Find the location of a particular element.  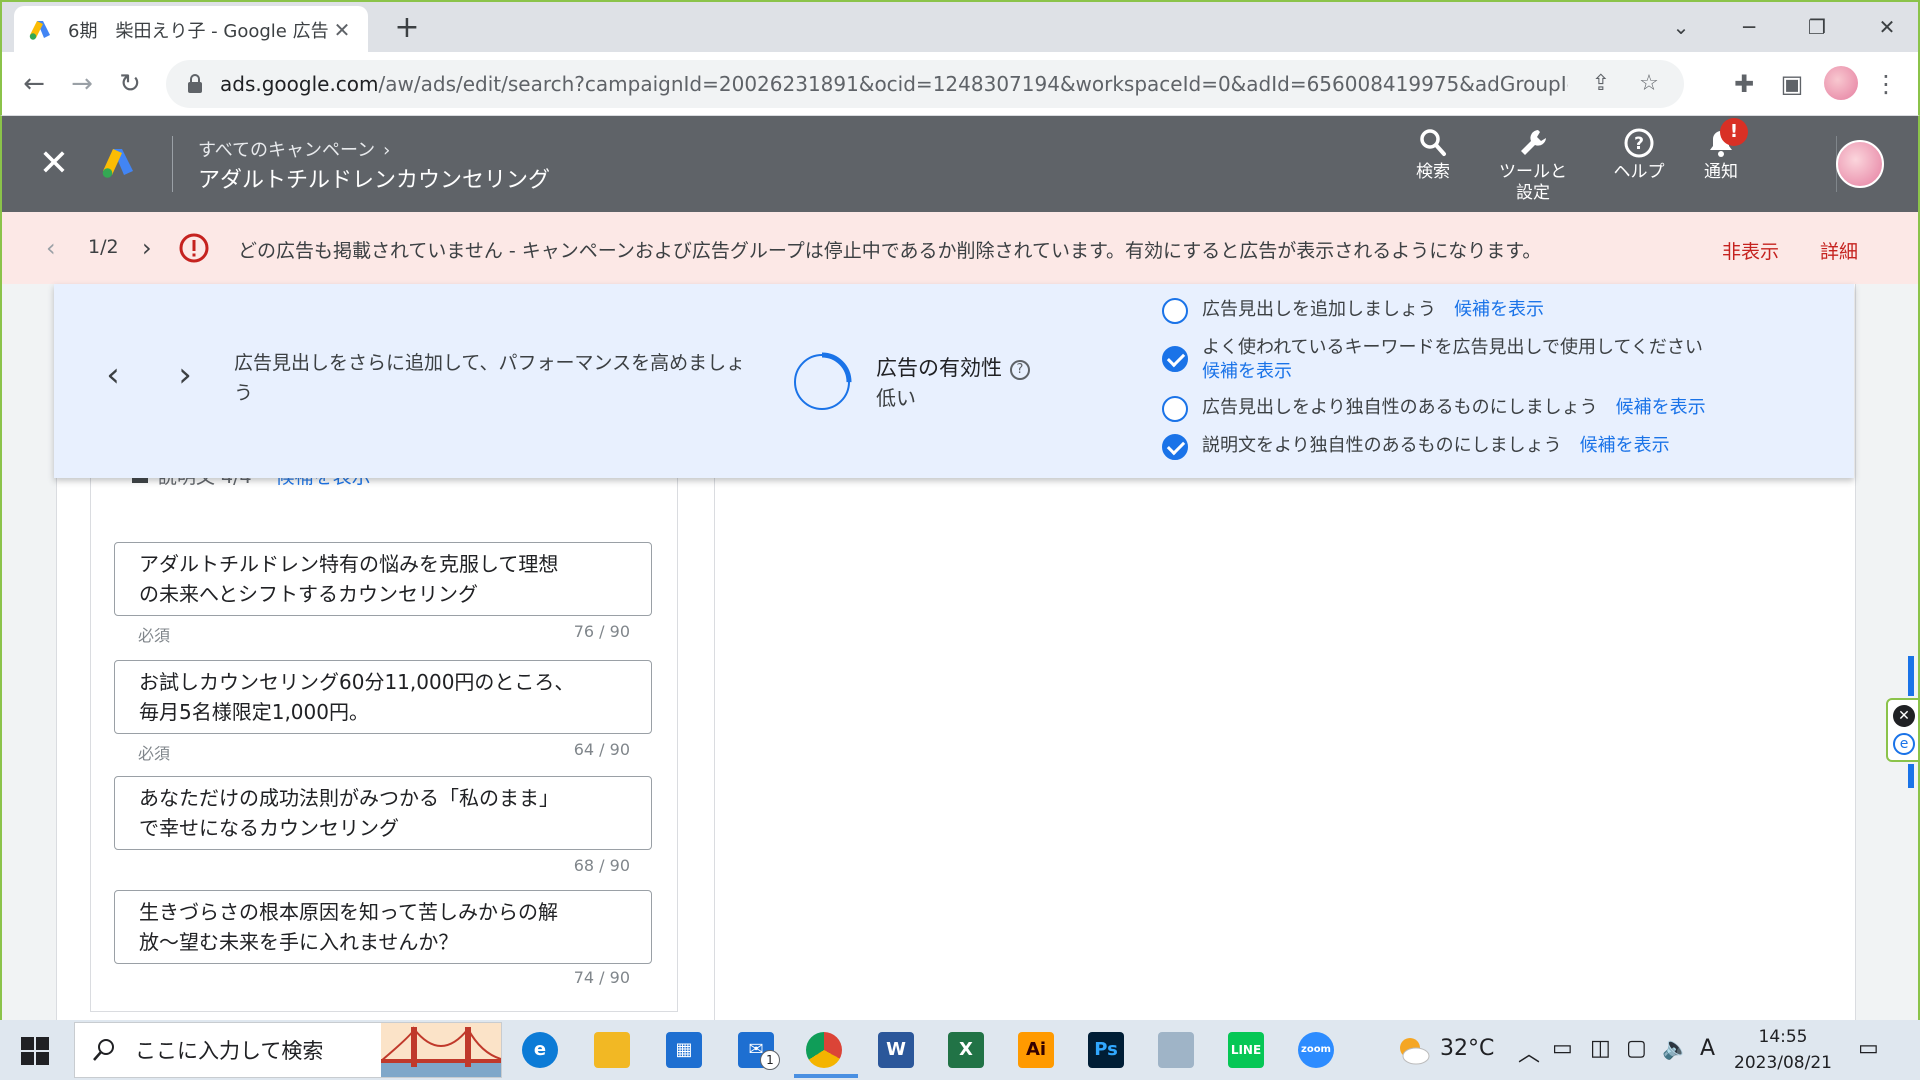

checklist-item-1: 広告見出しを追加しましょう 候補を表示 is located at coordinates (1353, 311).